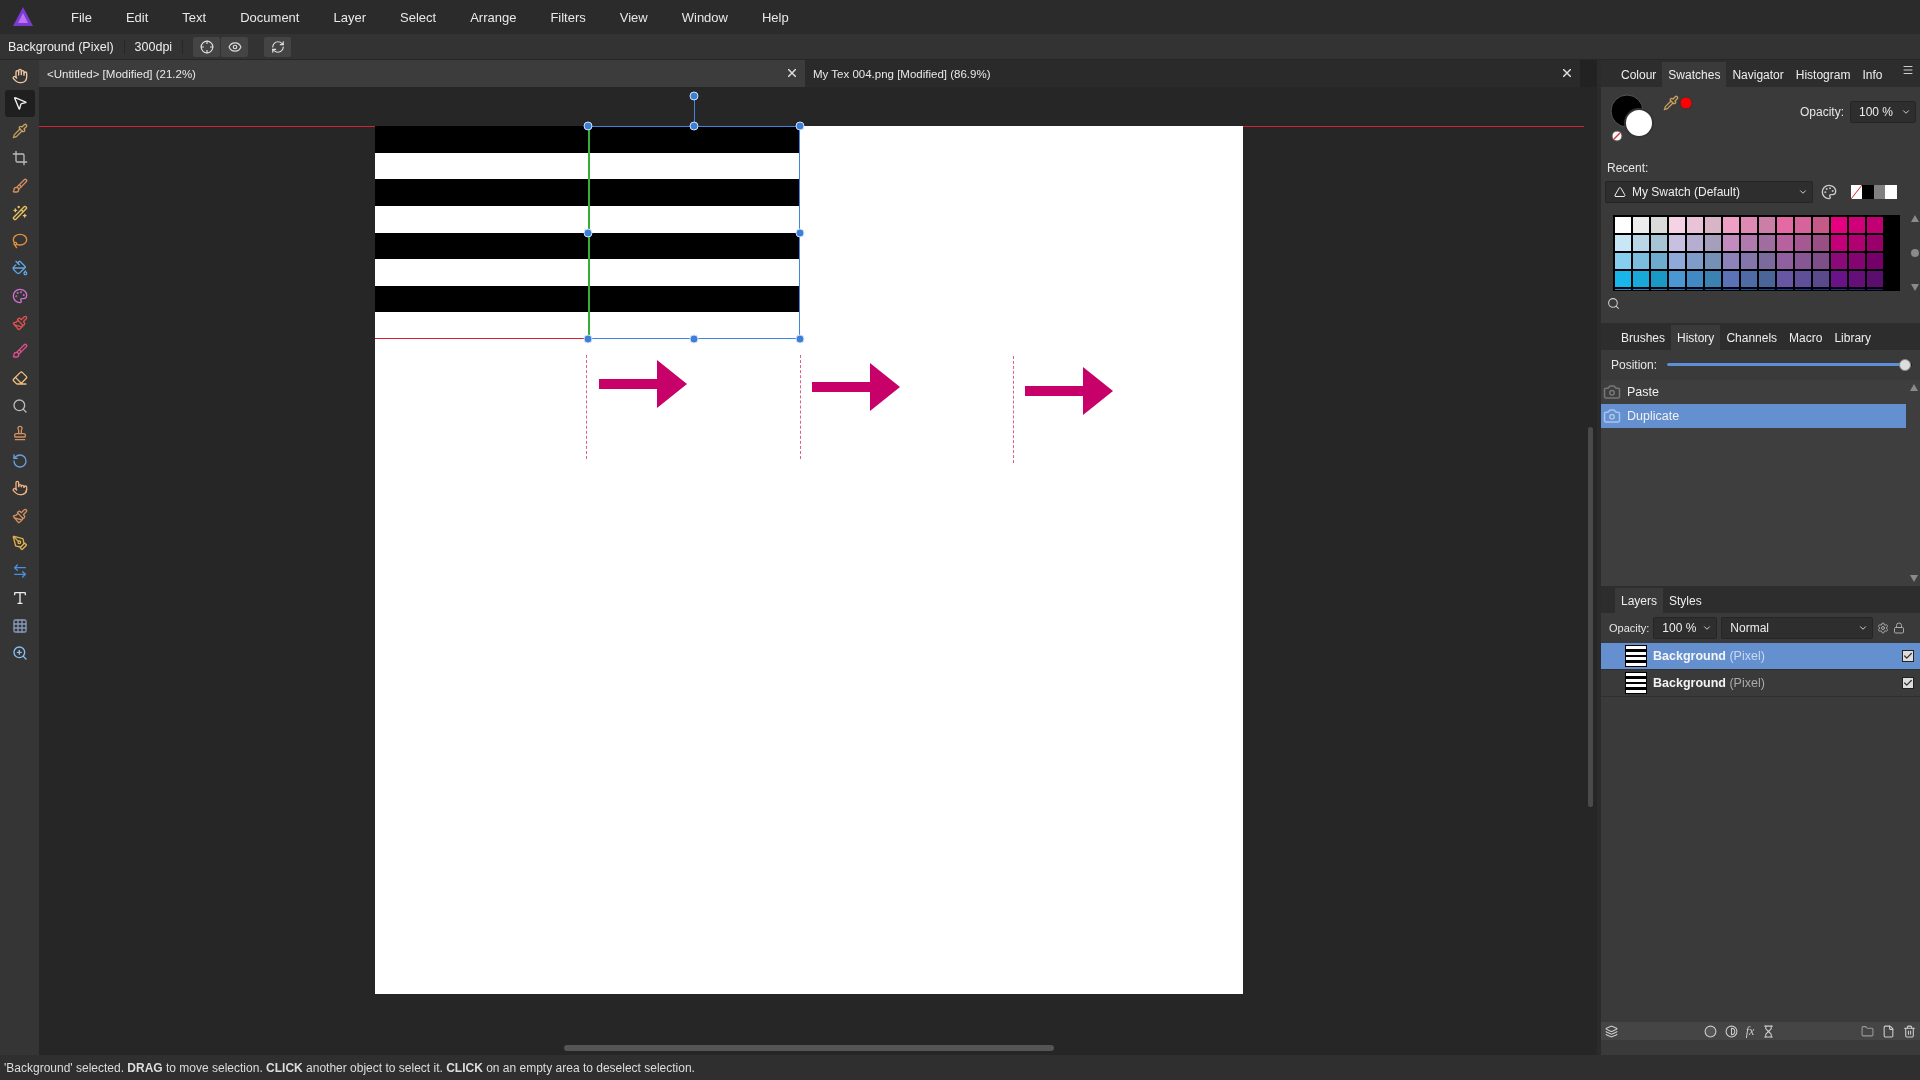 This screenshot has width=1920, height=1080. I want to click on blend-mode-dropdown: Normal, so click(1797, 628).